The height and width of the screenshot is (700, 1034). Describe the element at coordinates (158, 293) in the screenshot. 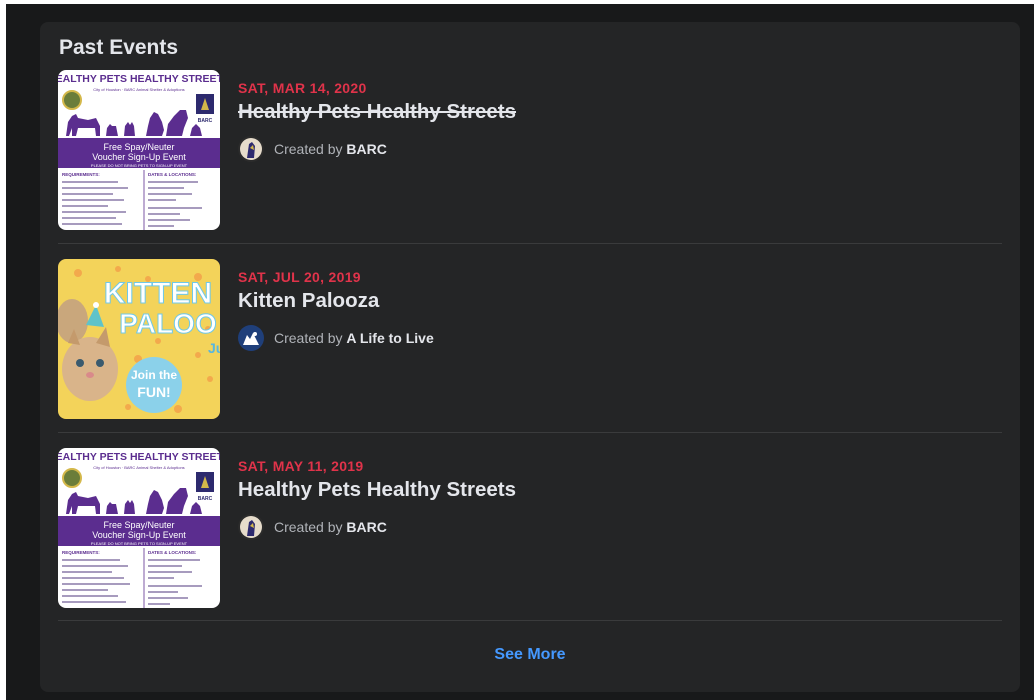

I see `svg-text: KITTEN` at that location.